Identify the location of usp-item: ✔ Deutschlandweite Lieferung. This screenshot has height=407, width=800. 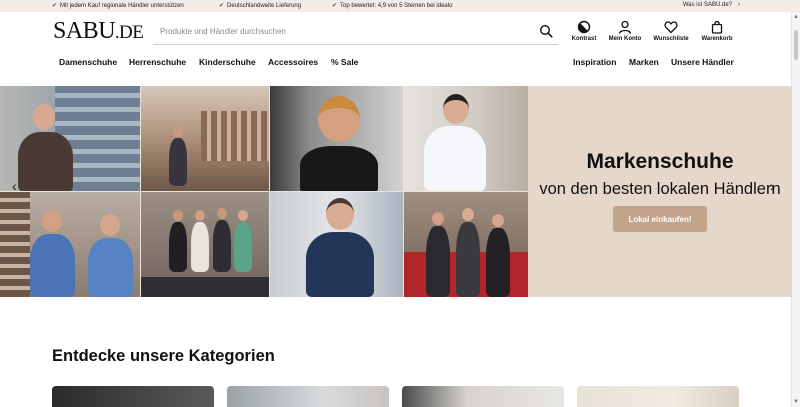
(260, 6).